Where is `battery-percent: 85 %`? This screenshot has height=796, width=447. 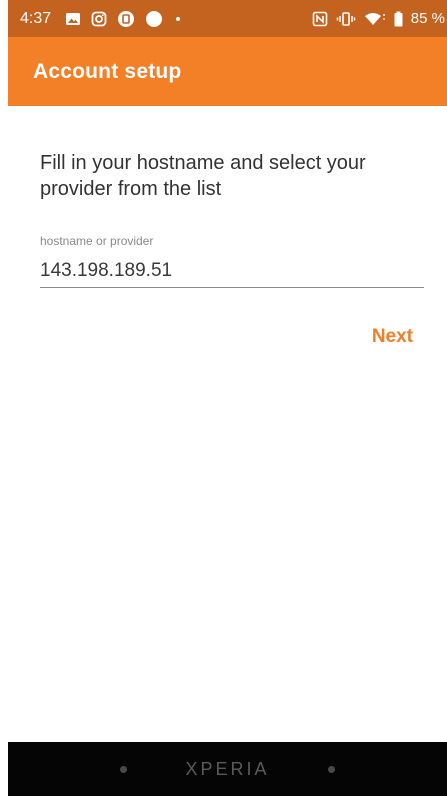
battery-percent: 85 % is located at coordinates (427, 18).